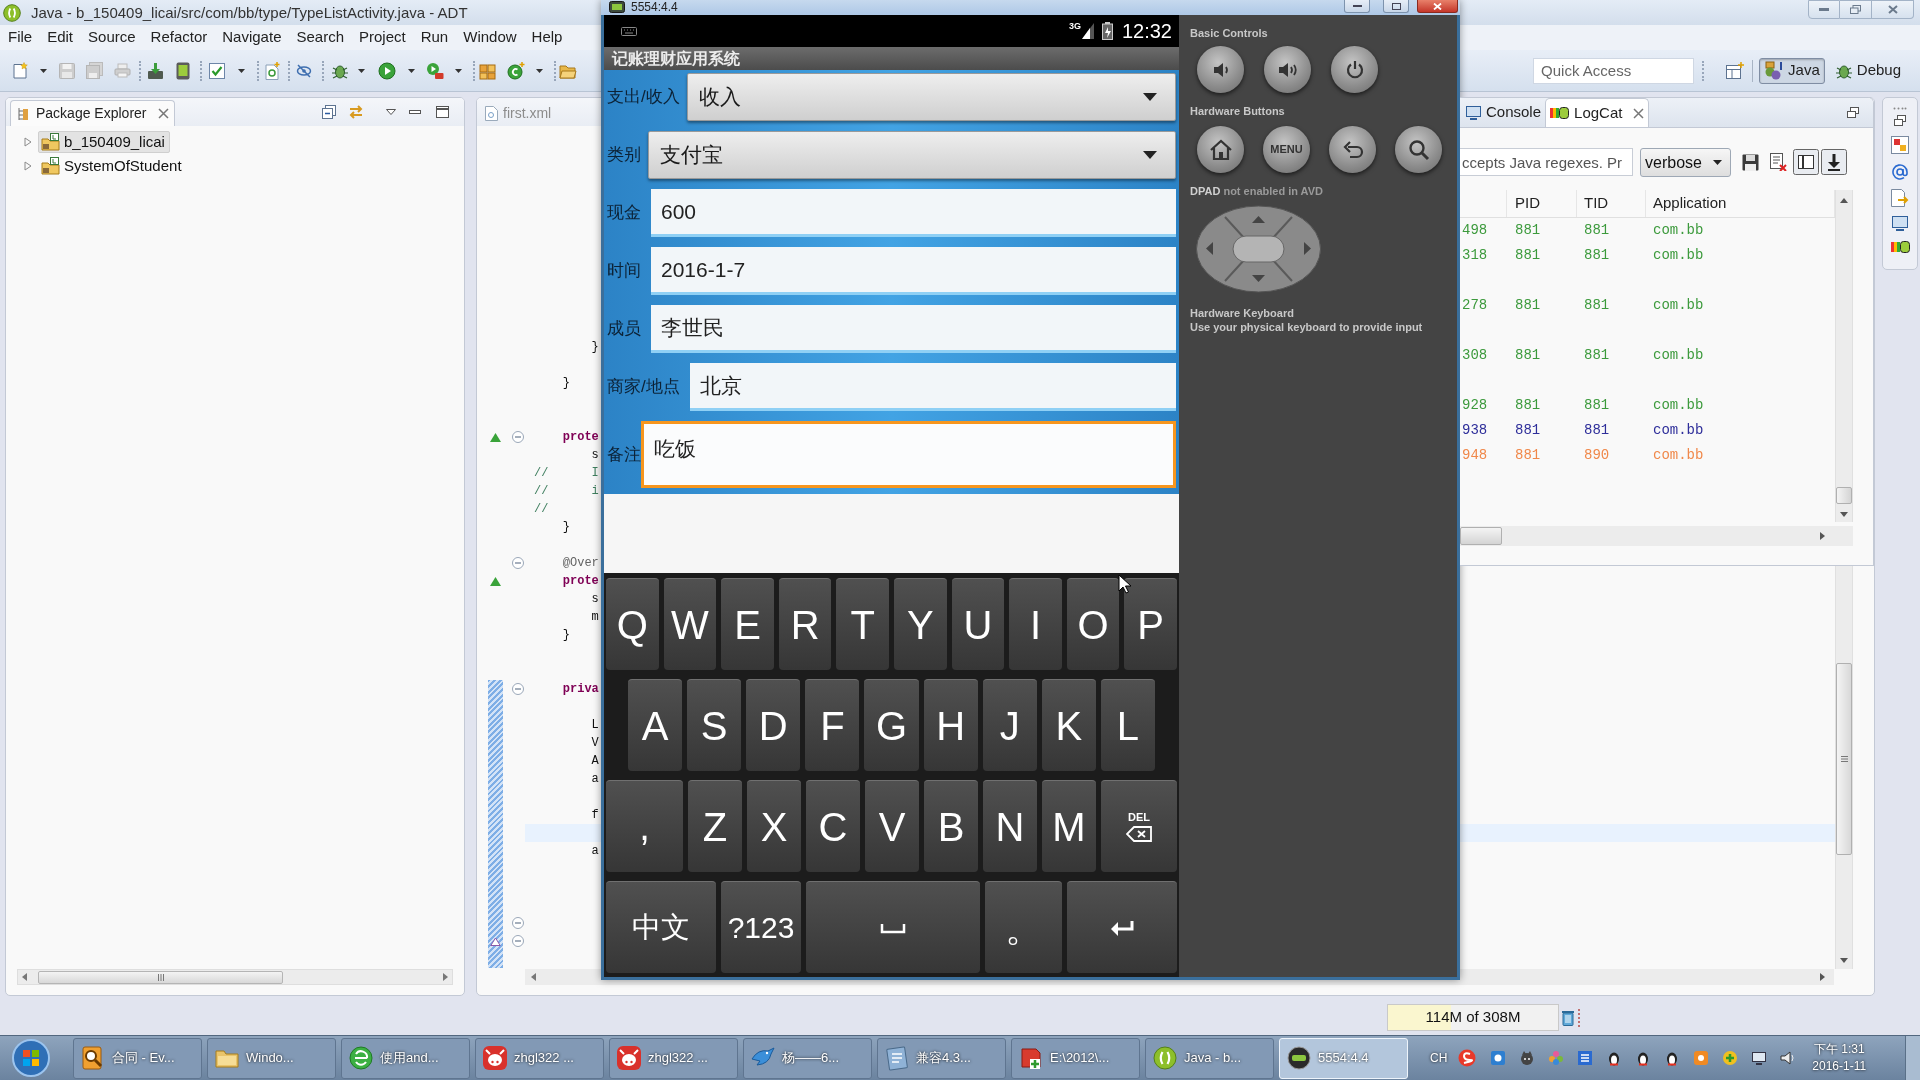 Image resolution: width=1920 pixels, height=1080 pixels. What do you see at coordinates (1418, 149) in the screenshot?
I see `search-button` at bounding box center [1418, 149].